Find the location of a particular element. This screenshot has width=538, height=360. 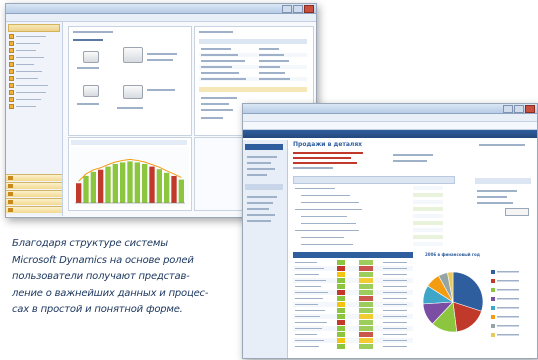

bar-chart-panel is located at coordinates (130, 174).